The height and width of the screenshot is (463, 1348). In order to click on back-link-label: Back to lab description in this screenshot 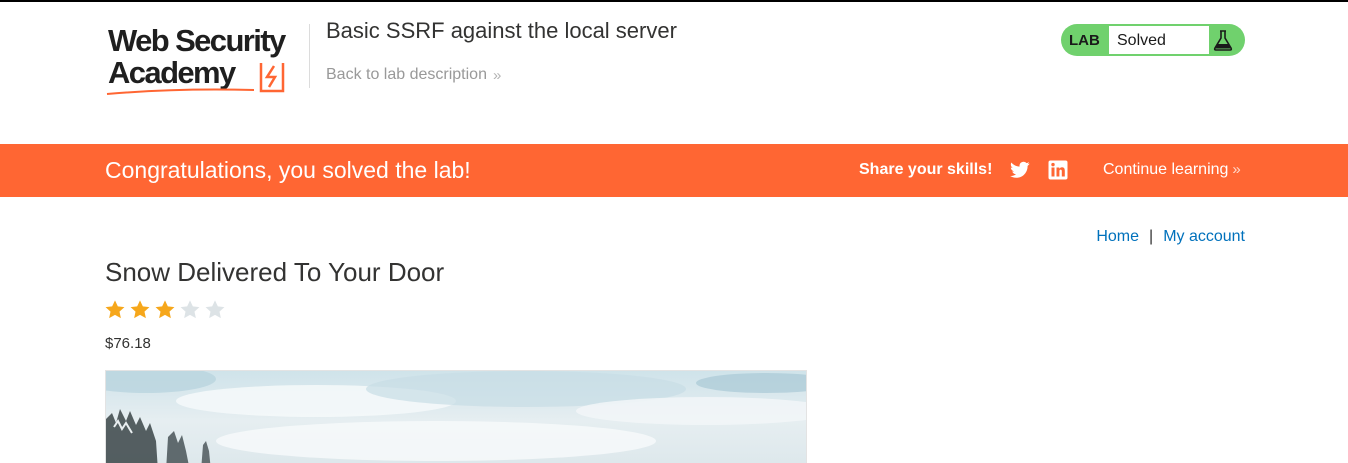, I will do `click(406, 74)`.